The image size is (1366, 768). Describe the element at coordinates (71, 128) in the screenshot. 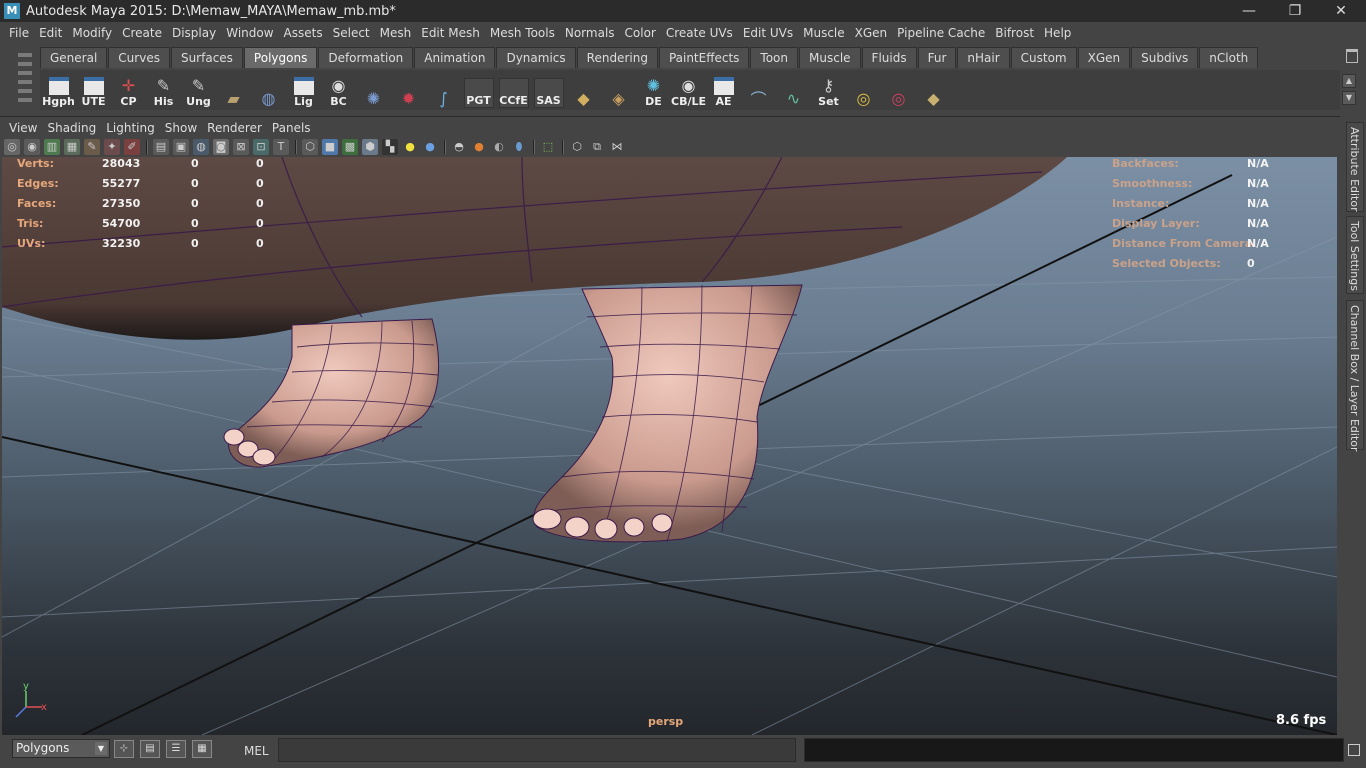

I see `panel-menu-shading: Shading` at that location.